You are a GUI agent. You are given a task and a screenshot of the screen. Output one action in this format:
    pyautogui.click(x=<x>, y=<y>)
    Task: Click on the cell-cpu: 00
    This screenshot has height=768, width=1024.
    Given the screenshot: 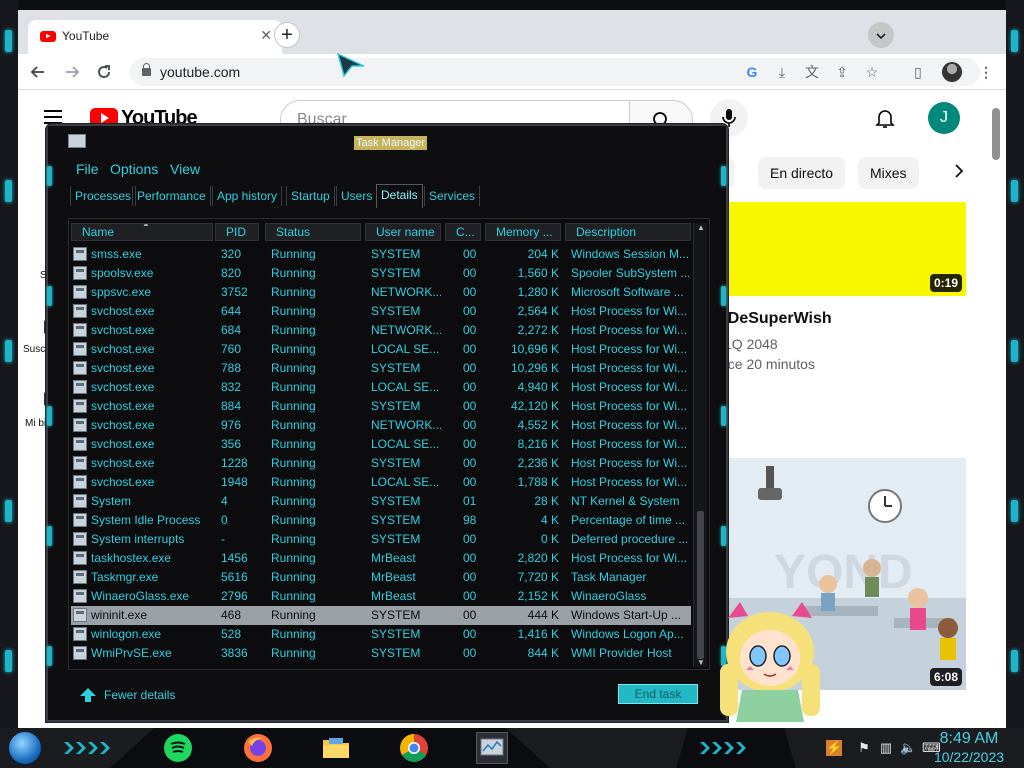 What is the action you would take?
    pyautogui.click(x=470, y=254)
    